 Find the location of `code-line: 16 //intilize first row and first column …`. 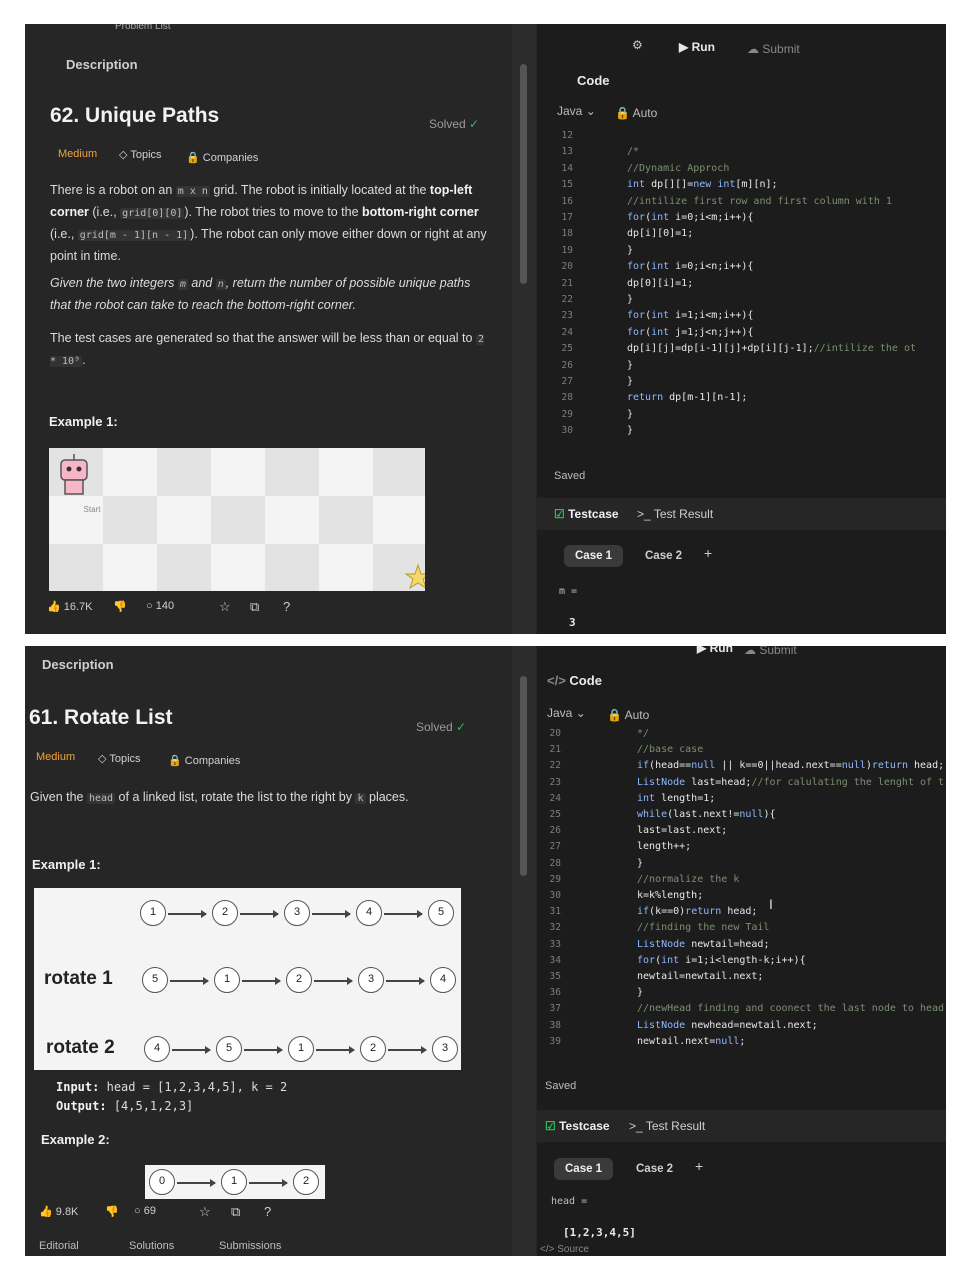

code-line: 16 //intilize first row and first column … is located at coordinates (743, 204).